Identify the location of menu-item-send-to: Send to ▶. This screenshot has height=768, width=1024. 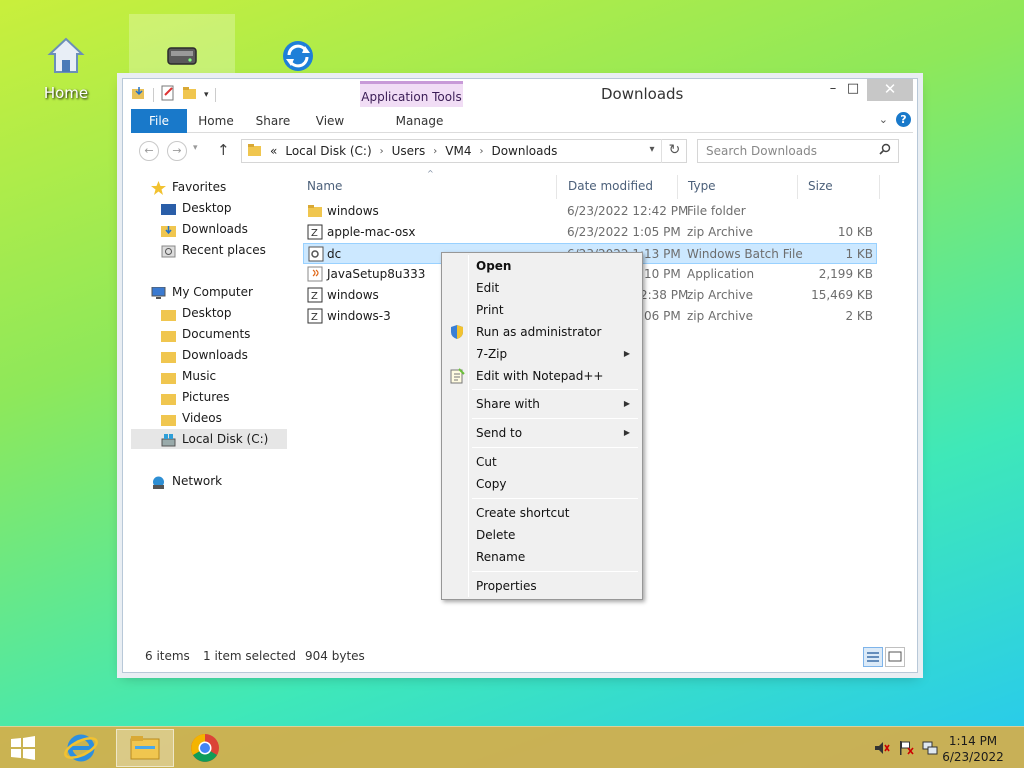
(542, 433).